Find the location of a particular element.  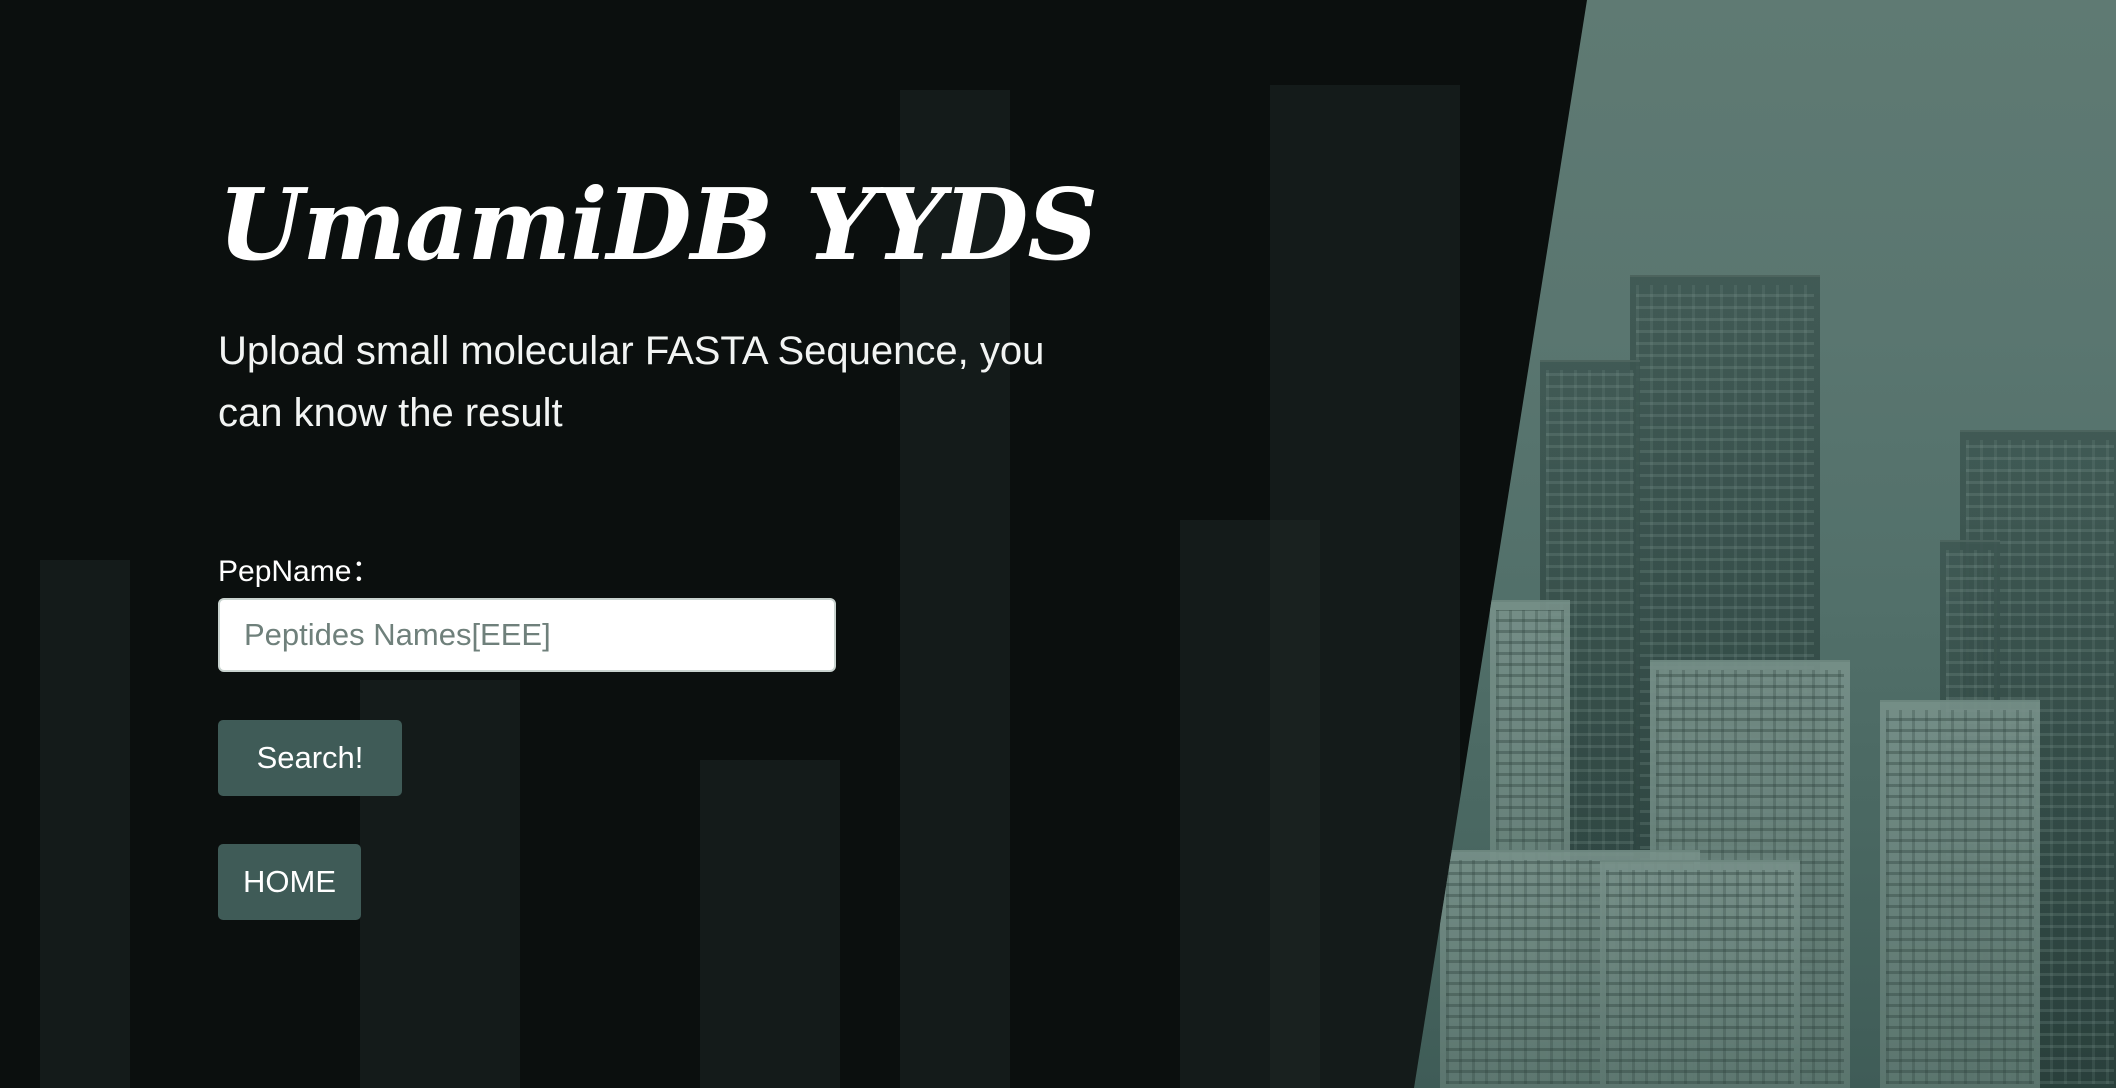

pepname-label: PepName： is located at coordinates (300, 571).